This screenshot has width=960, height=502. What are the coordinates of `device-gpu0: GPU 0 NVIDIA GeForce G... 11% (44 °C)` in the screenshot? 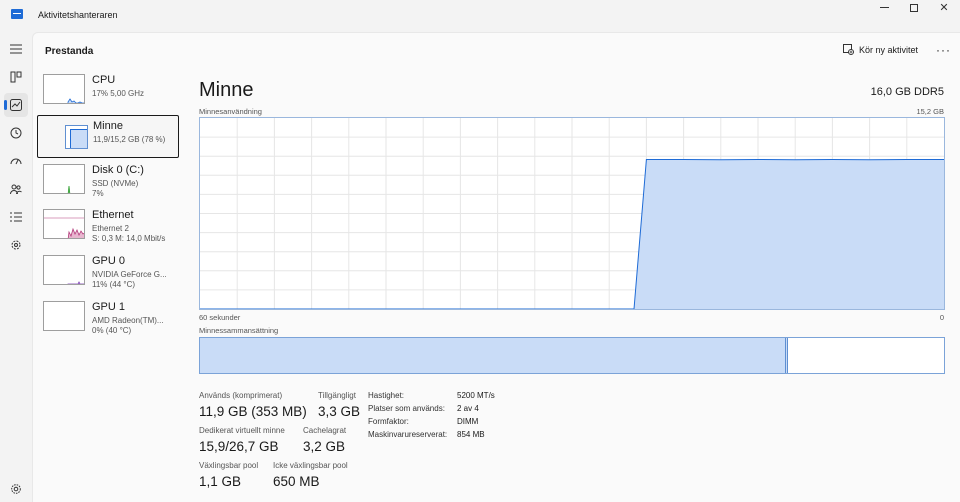 It's located at (108, 272).